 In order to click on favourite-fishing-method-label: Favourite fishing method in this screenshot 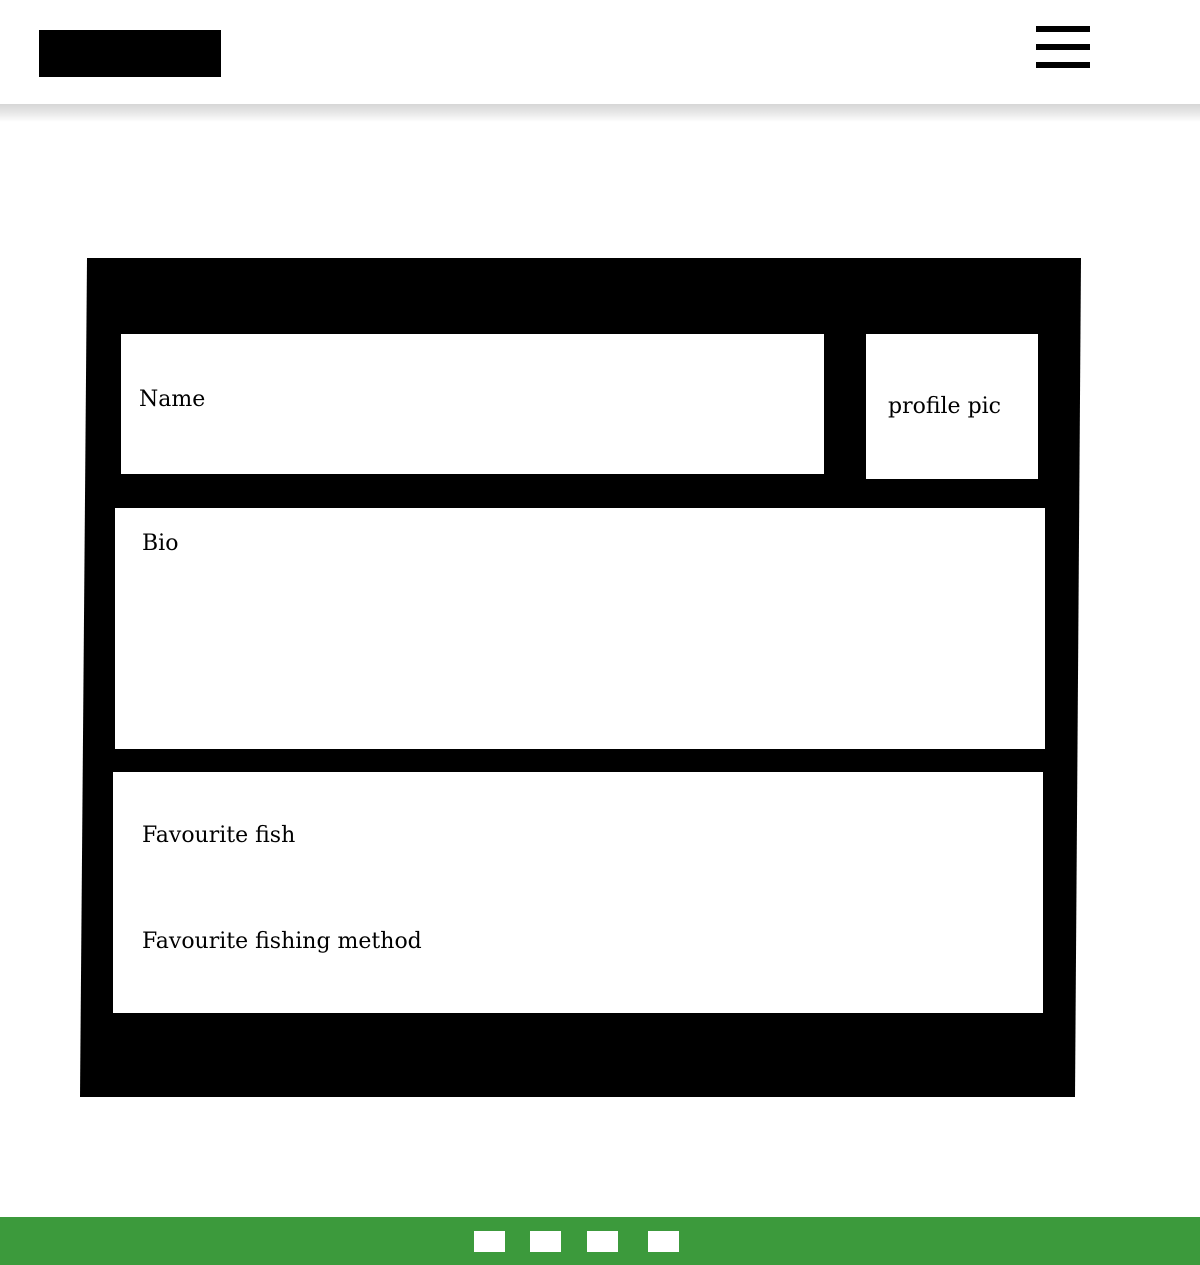, I will do `click(282, 941)`.